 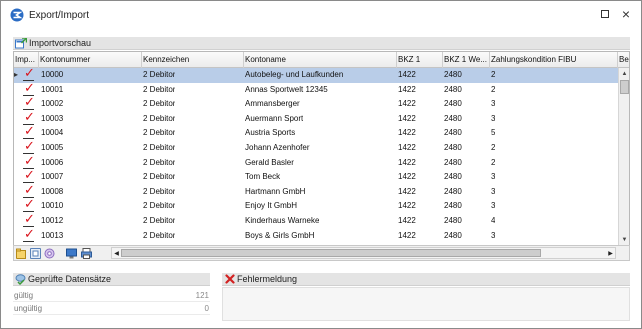 What do you see at coordinates (320, 60) in the screenshot?
I see `col-header-kontoname: Kontoname` at bounding box center [320, 60].